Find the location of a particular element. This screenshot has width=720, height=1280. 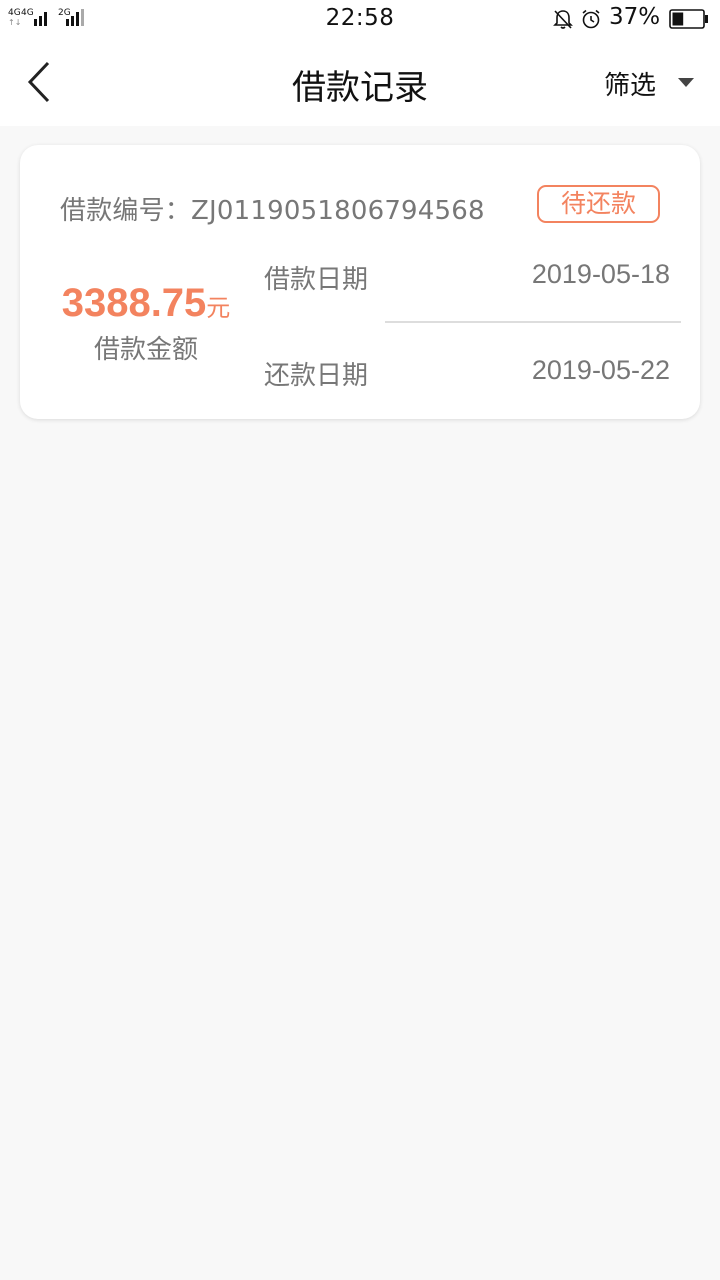

repay-date-label: 还款日期 is located at coordinates (316, 376).